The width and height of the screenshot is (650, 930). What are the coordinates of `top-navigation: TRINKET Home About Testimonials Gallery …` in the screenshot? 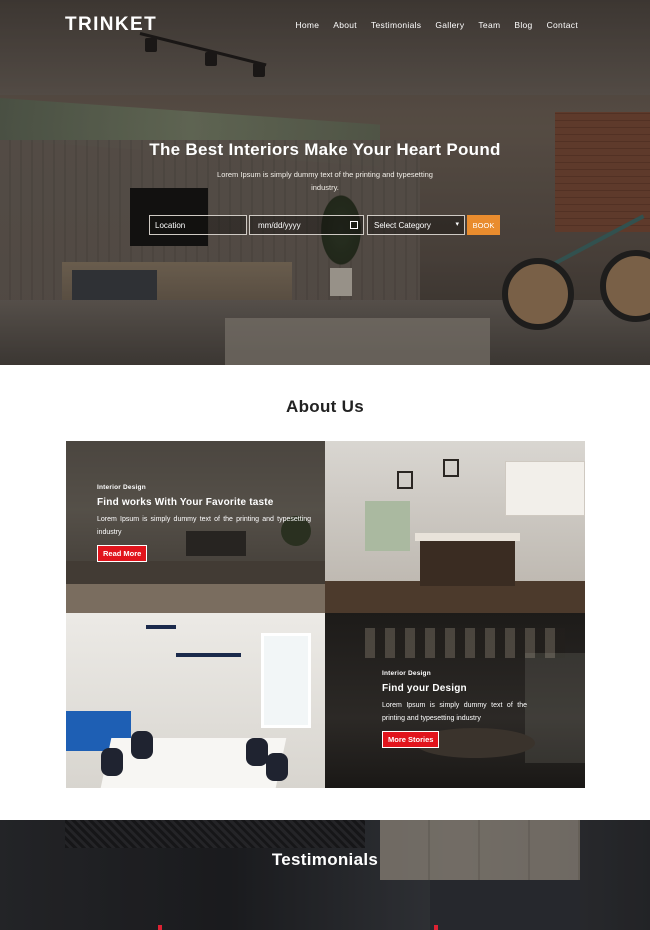 It's located at (325, 25).